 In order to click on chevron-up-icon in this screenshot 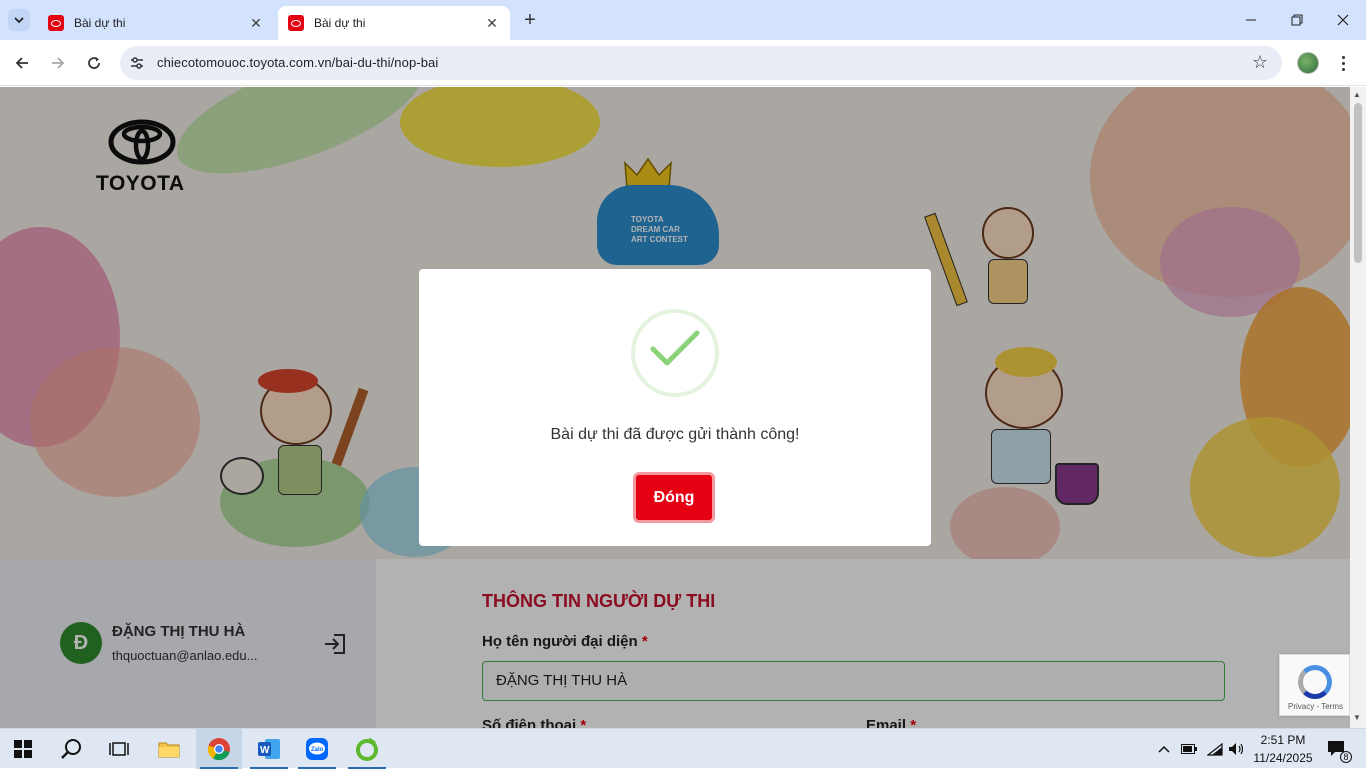, I will do `click(1164, 749)`.